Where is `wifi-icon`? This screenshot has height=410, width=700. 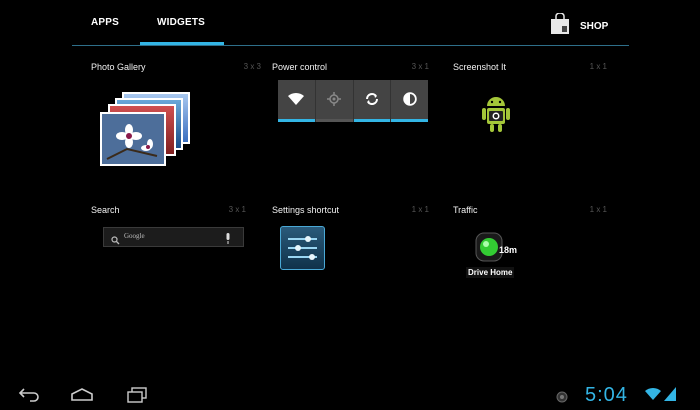
wifi-icon is located at coordinates (296, 101).